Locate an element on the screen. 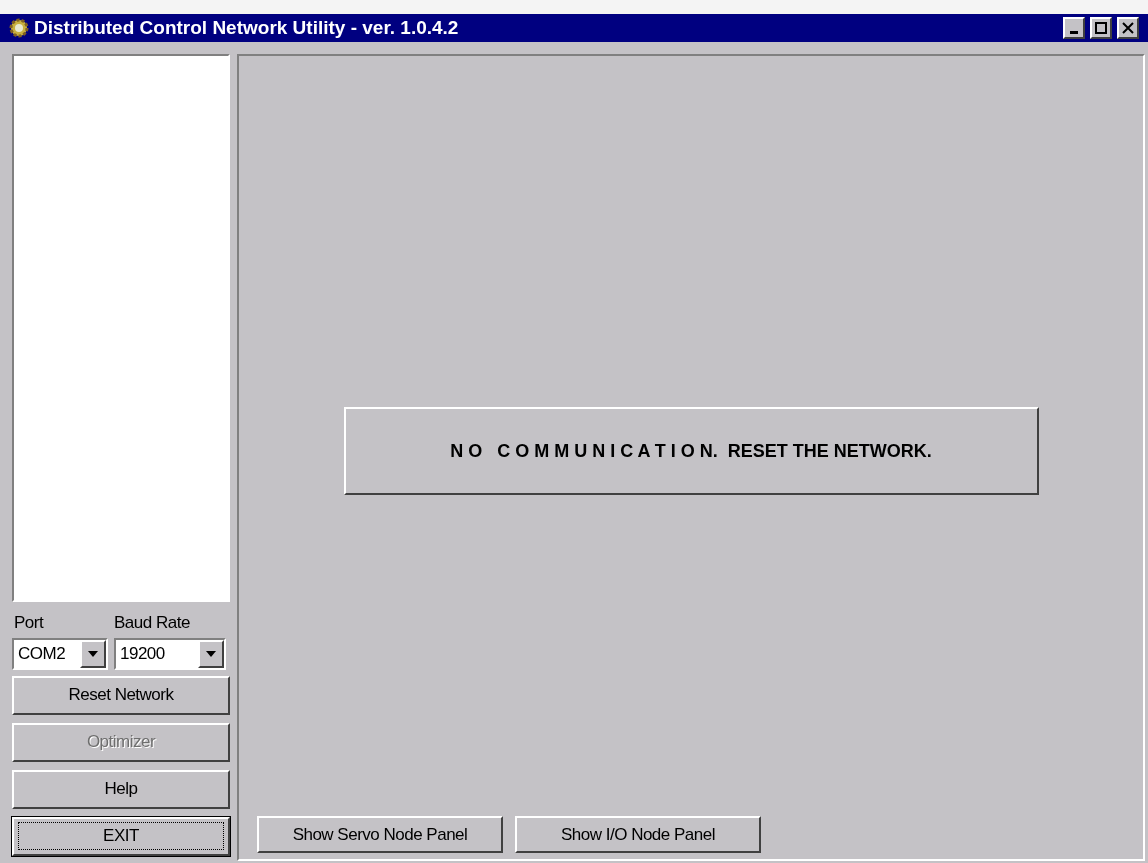 This screenshot has height=863, width=1148. maximize-button is located at coordinates (1101, 28).